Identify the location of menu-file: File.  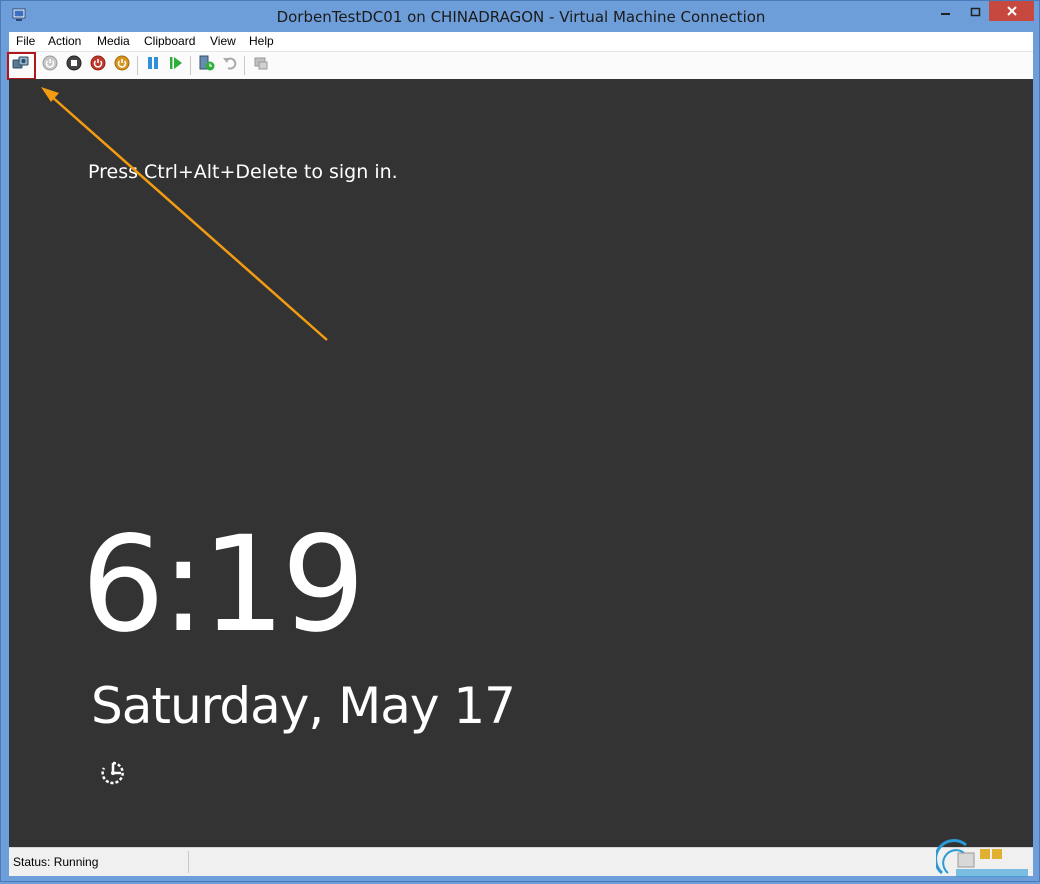
(25, 41).